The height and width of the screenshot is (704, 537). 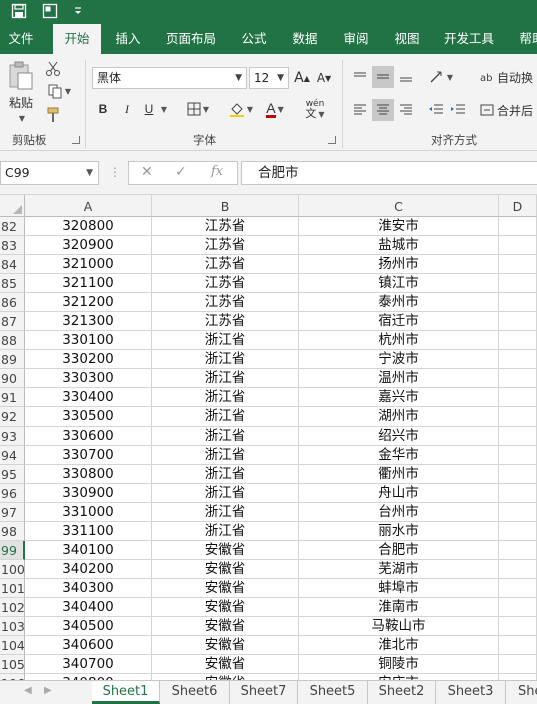 I want to click on sheet-tab: Sheet6, so click(x=195, y=692).